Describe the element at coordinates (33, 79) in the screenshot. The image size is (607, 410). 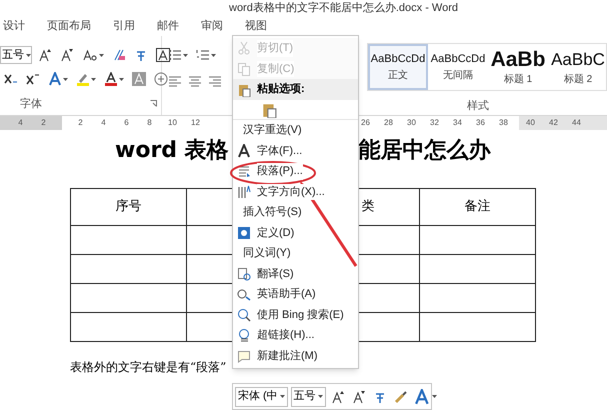
I see `superscript-icon` at that location.